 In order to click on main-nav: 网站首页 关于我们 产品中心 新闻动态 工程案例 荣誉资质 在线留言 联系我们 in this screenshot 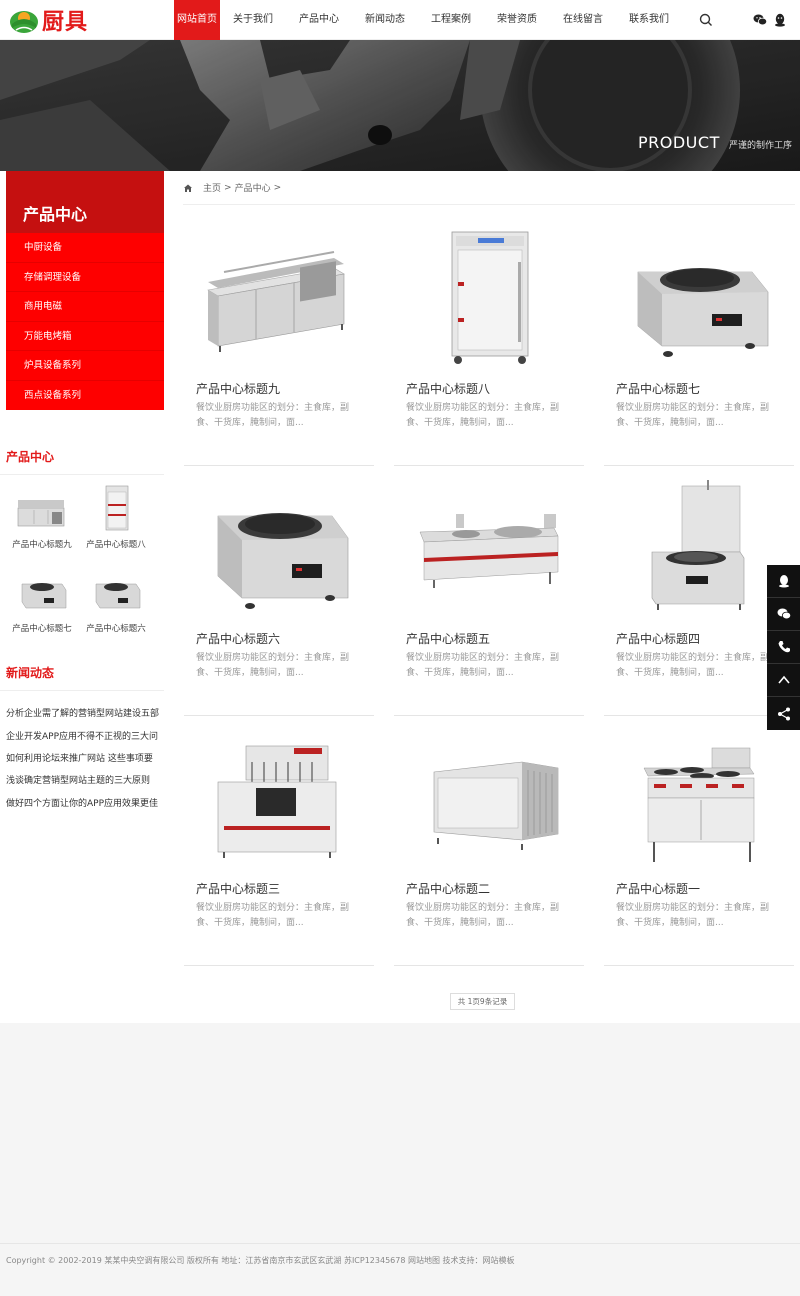, I will do `click(428, 20)`.